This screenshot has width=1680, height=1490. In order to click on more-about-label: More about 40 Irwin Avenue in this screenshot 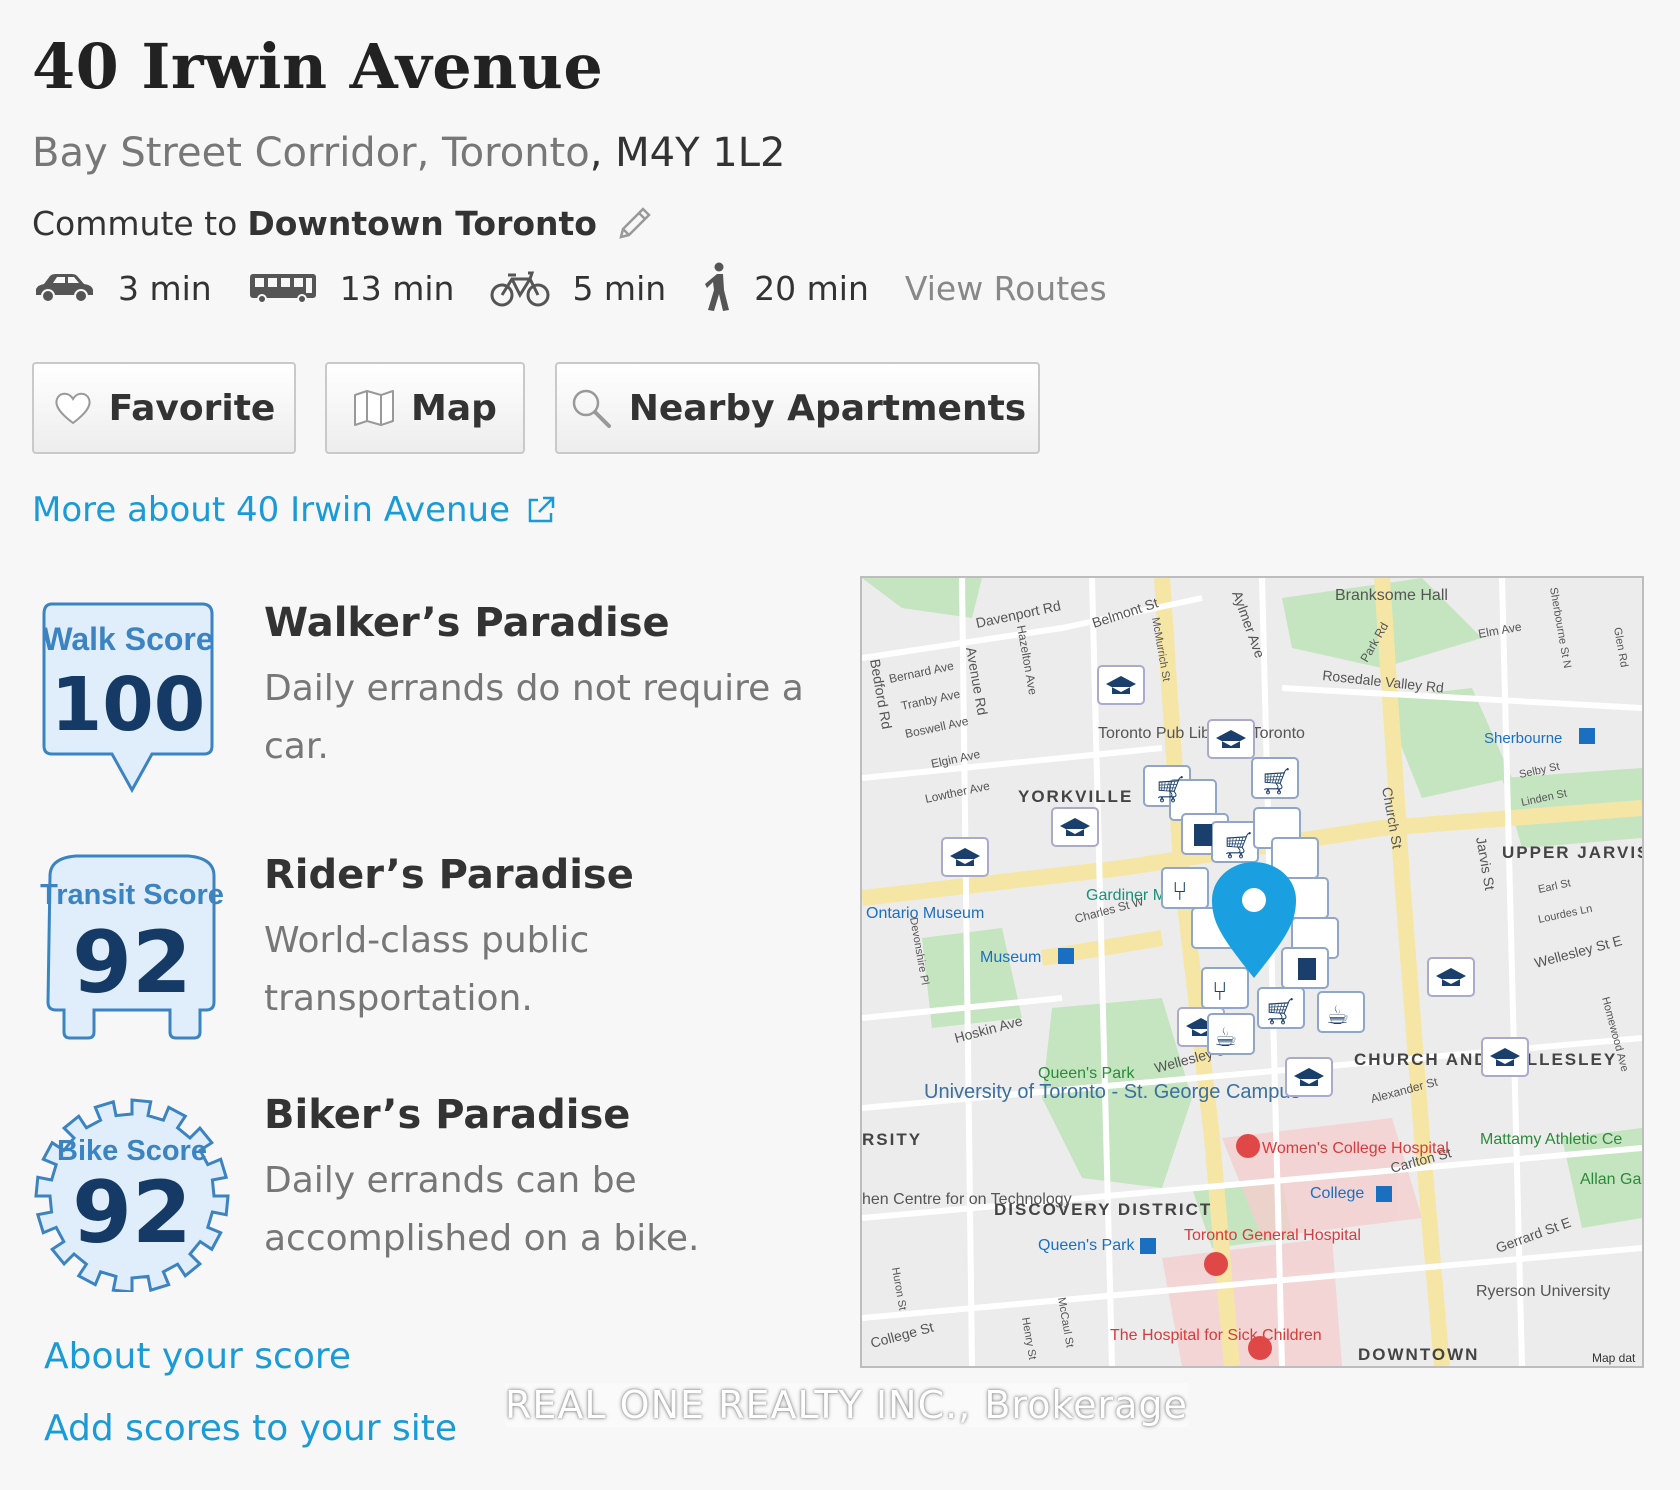, I will do `click(271, 510)`.